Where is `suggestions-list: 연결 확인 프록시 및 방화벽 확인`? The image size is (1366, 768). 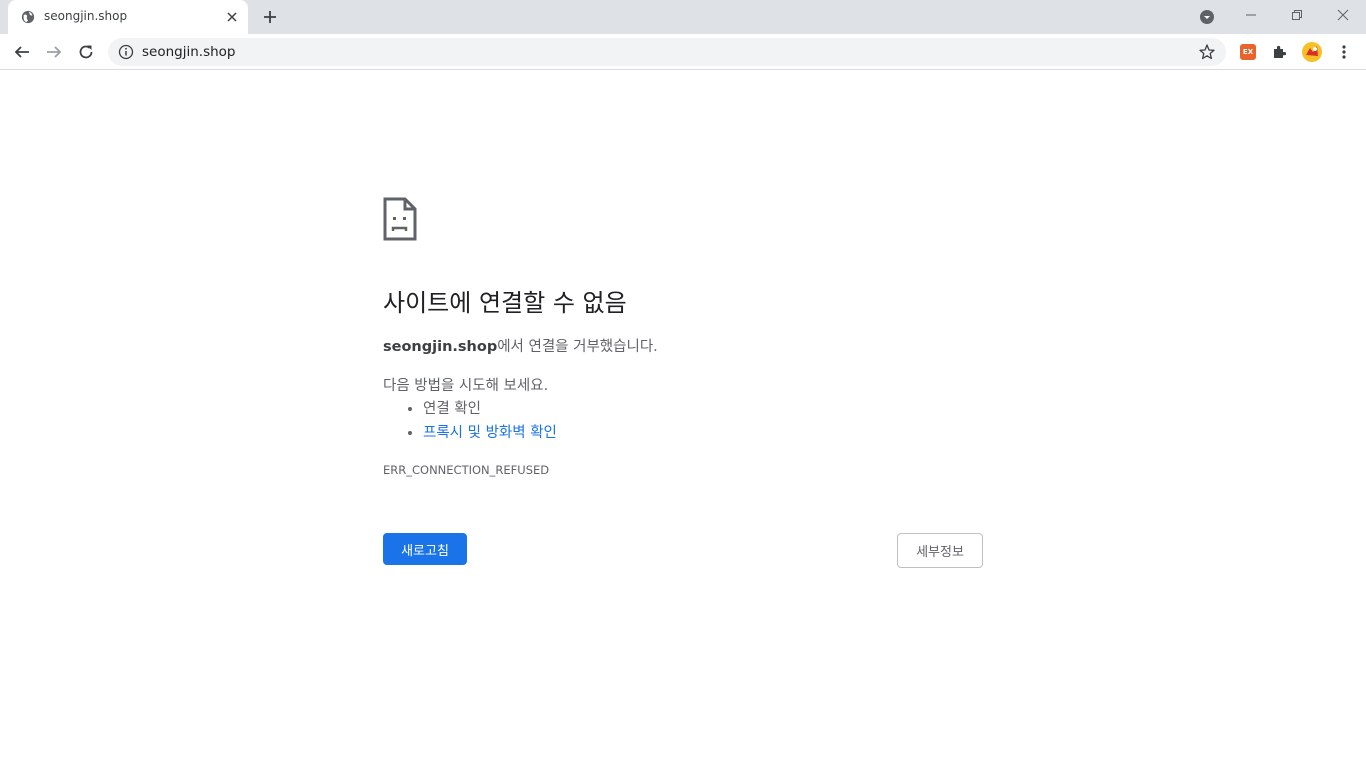 suggestions-list: 연결 확인 프록시 및 방화벽 확인 is located at coordinates (470, 421).